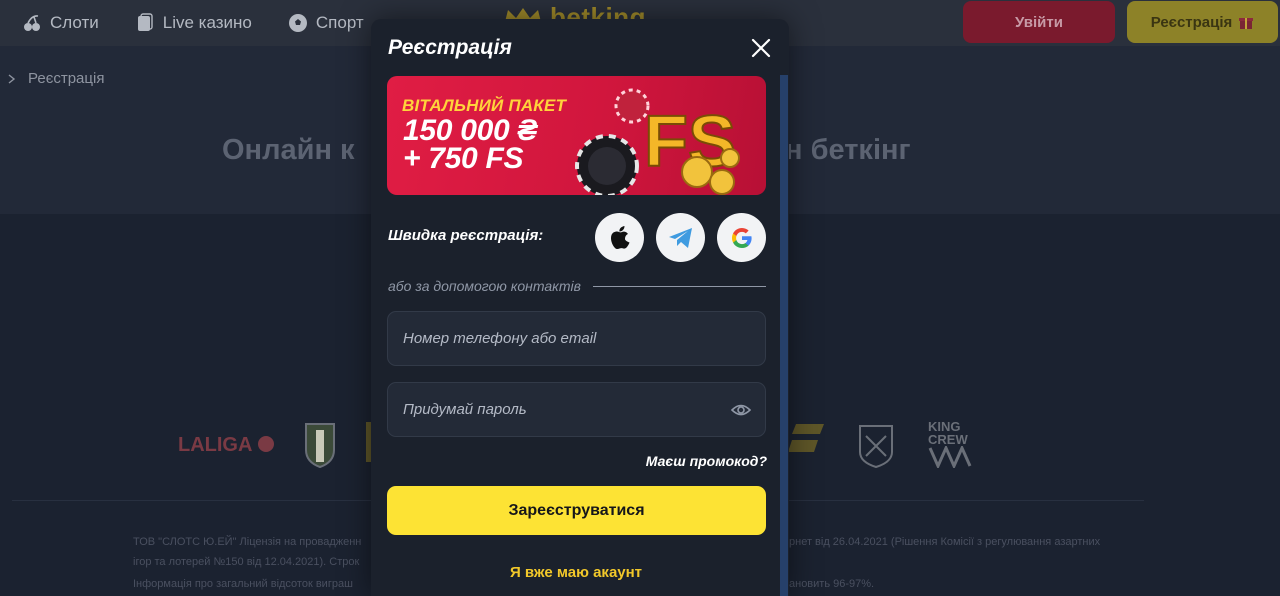  I want to click on legal-line-1-left: ТОВ "СЛОТС Ю.ЕЙ" Ліцензія на провадженн, so click(247, 542).